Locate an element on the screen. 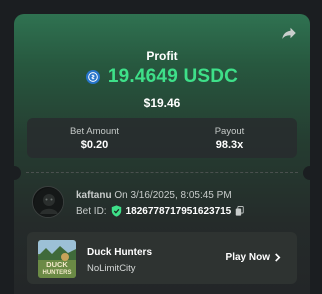 The image size is (322, 294). game-name: Duck Hunters is located at coordinates (119, 252).